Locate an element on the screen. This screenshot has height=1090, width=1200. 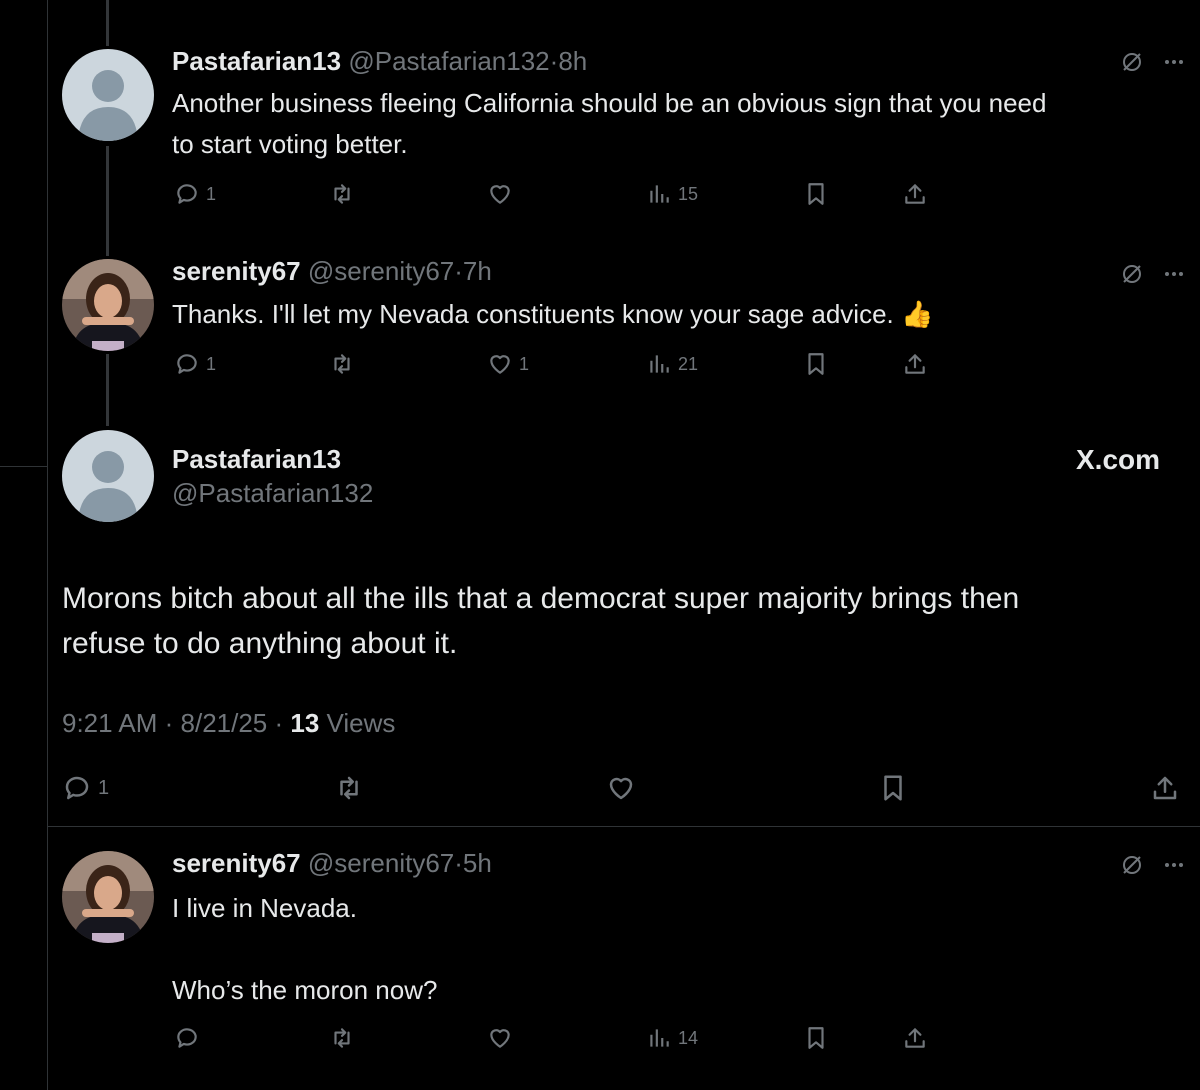
tweet-meta: 9:21 AM · 8/21/25 · 13 Views is located at coordinates (229, 723).